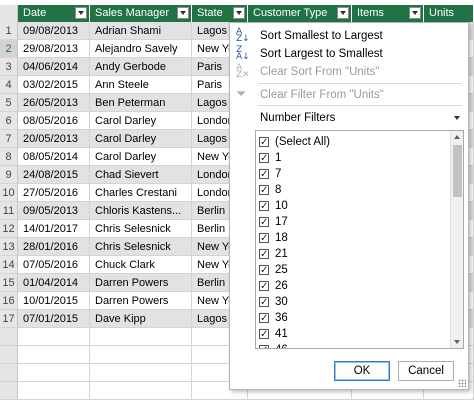  I want to click on date-cell: 14/01/2017, so click(54, 229).